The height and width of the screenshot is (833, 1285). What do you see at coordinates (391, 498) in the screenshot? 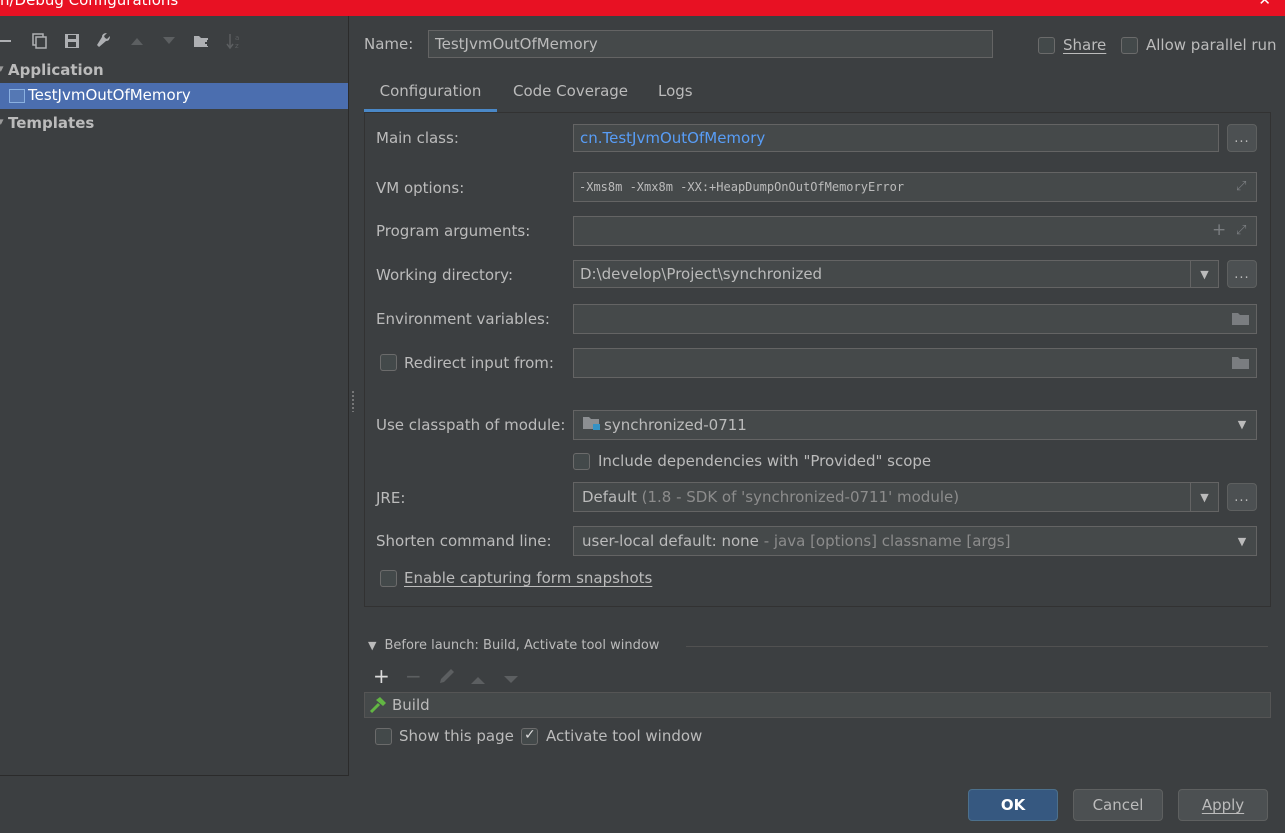
I see `jre-label: JRE:` at bounding box center [391, 498].